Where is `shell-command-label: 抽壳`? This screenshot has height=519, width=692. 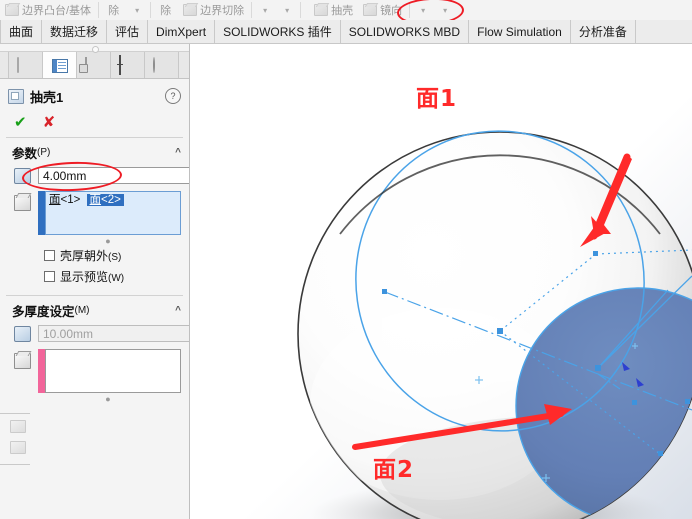
shell-command-label: 抽壳 is located at coordinates (342, 11).